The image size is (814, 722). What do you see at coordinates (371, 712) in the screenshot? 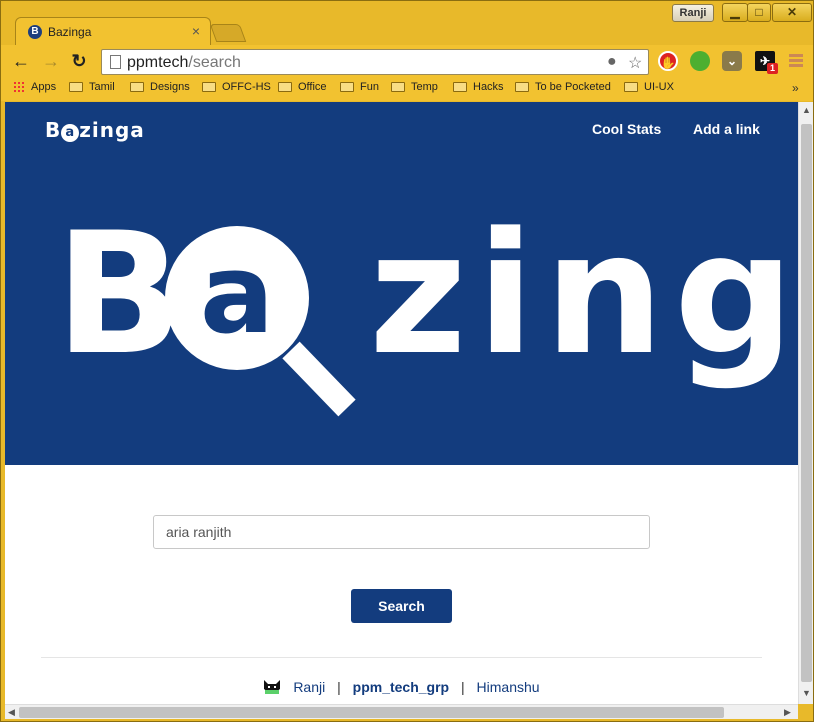
I see `horizontal-scroll-thumb` at bounding box center [371, 712].